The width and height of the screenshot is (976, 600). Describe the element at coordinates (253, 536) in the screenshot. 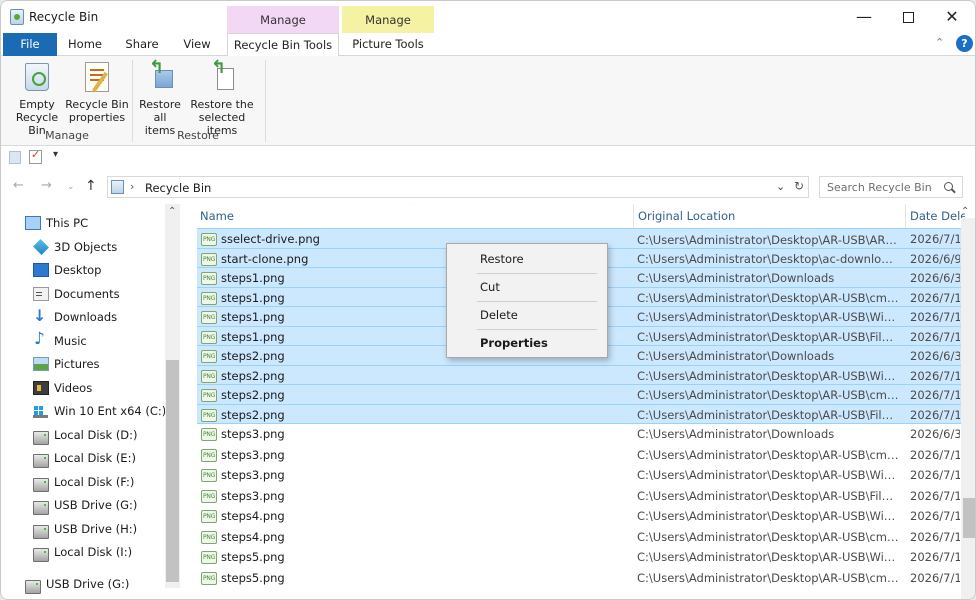

I see `file-name: steps4.png` at that location.